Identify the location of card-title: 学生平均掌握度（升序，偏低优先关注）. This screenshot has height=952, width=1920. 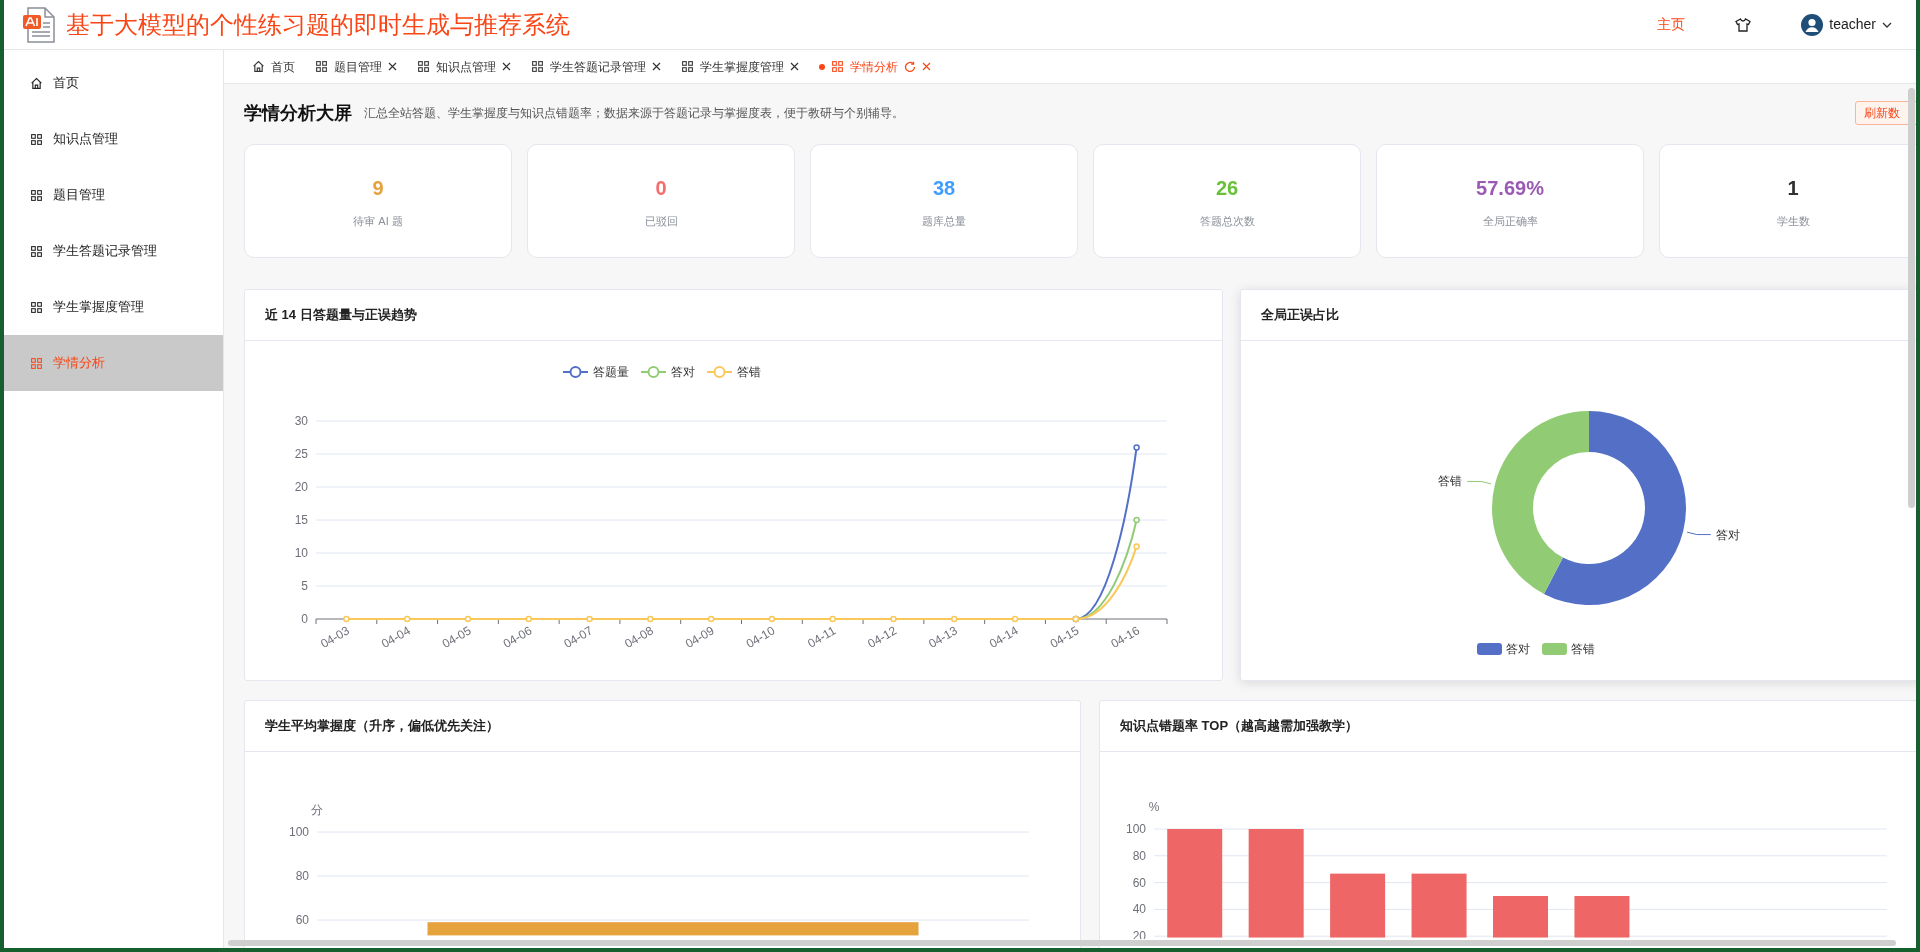
(382, 726).